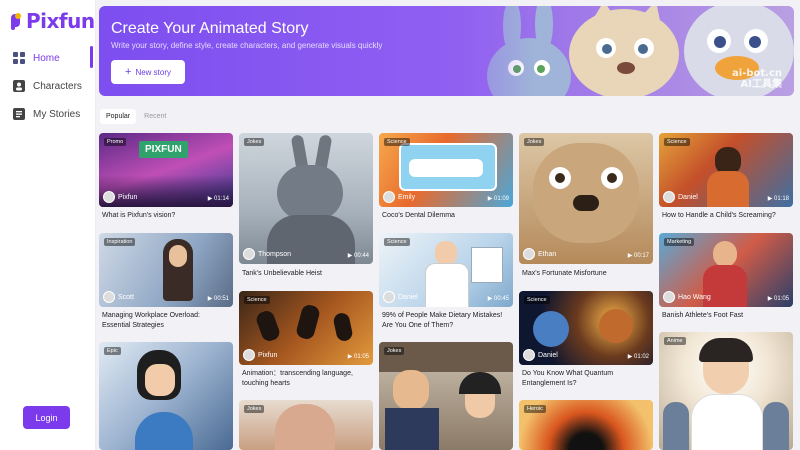 The width and height of the screenshot is (800, 450). What do you see at coordinates (586, 328) in the screenshot?
I see `story-thumbnail: Science Daniel ▶ 01:02` at bounding box center [586, 328].